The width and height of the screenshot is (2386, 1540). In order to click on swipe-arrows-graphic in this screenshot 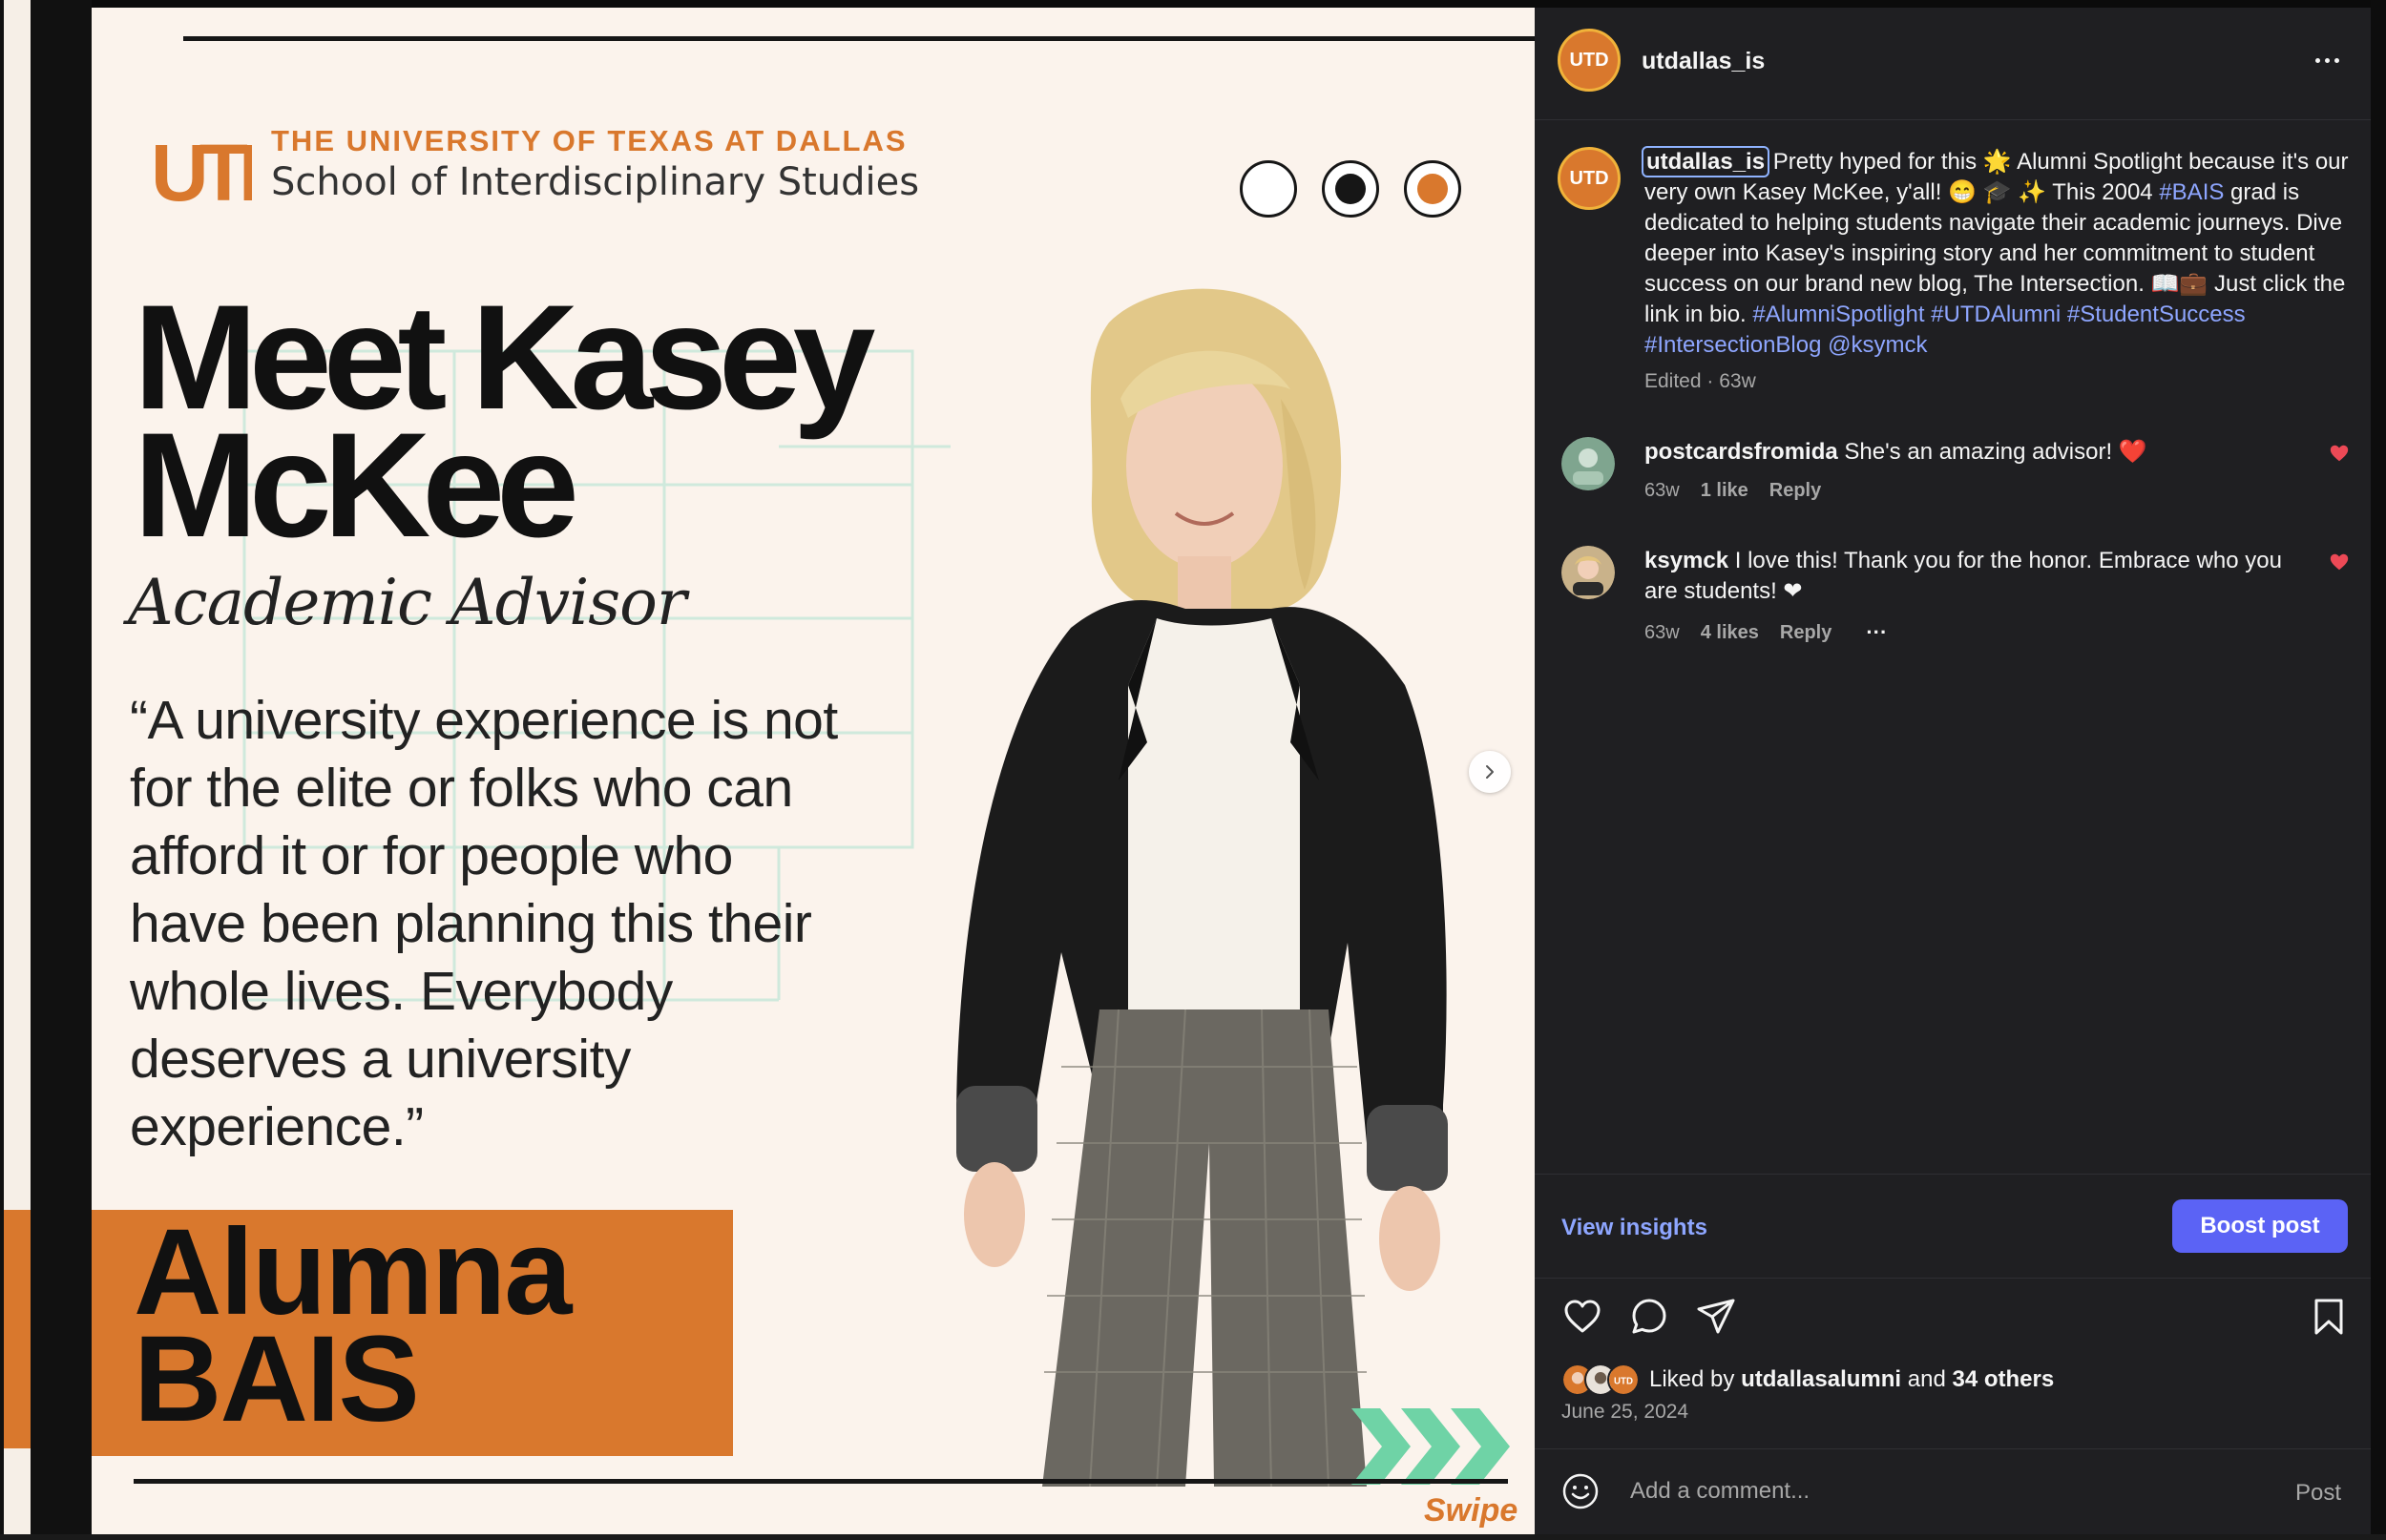, I will do `click(1430, 1447)`.